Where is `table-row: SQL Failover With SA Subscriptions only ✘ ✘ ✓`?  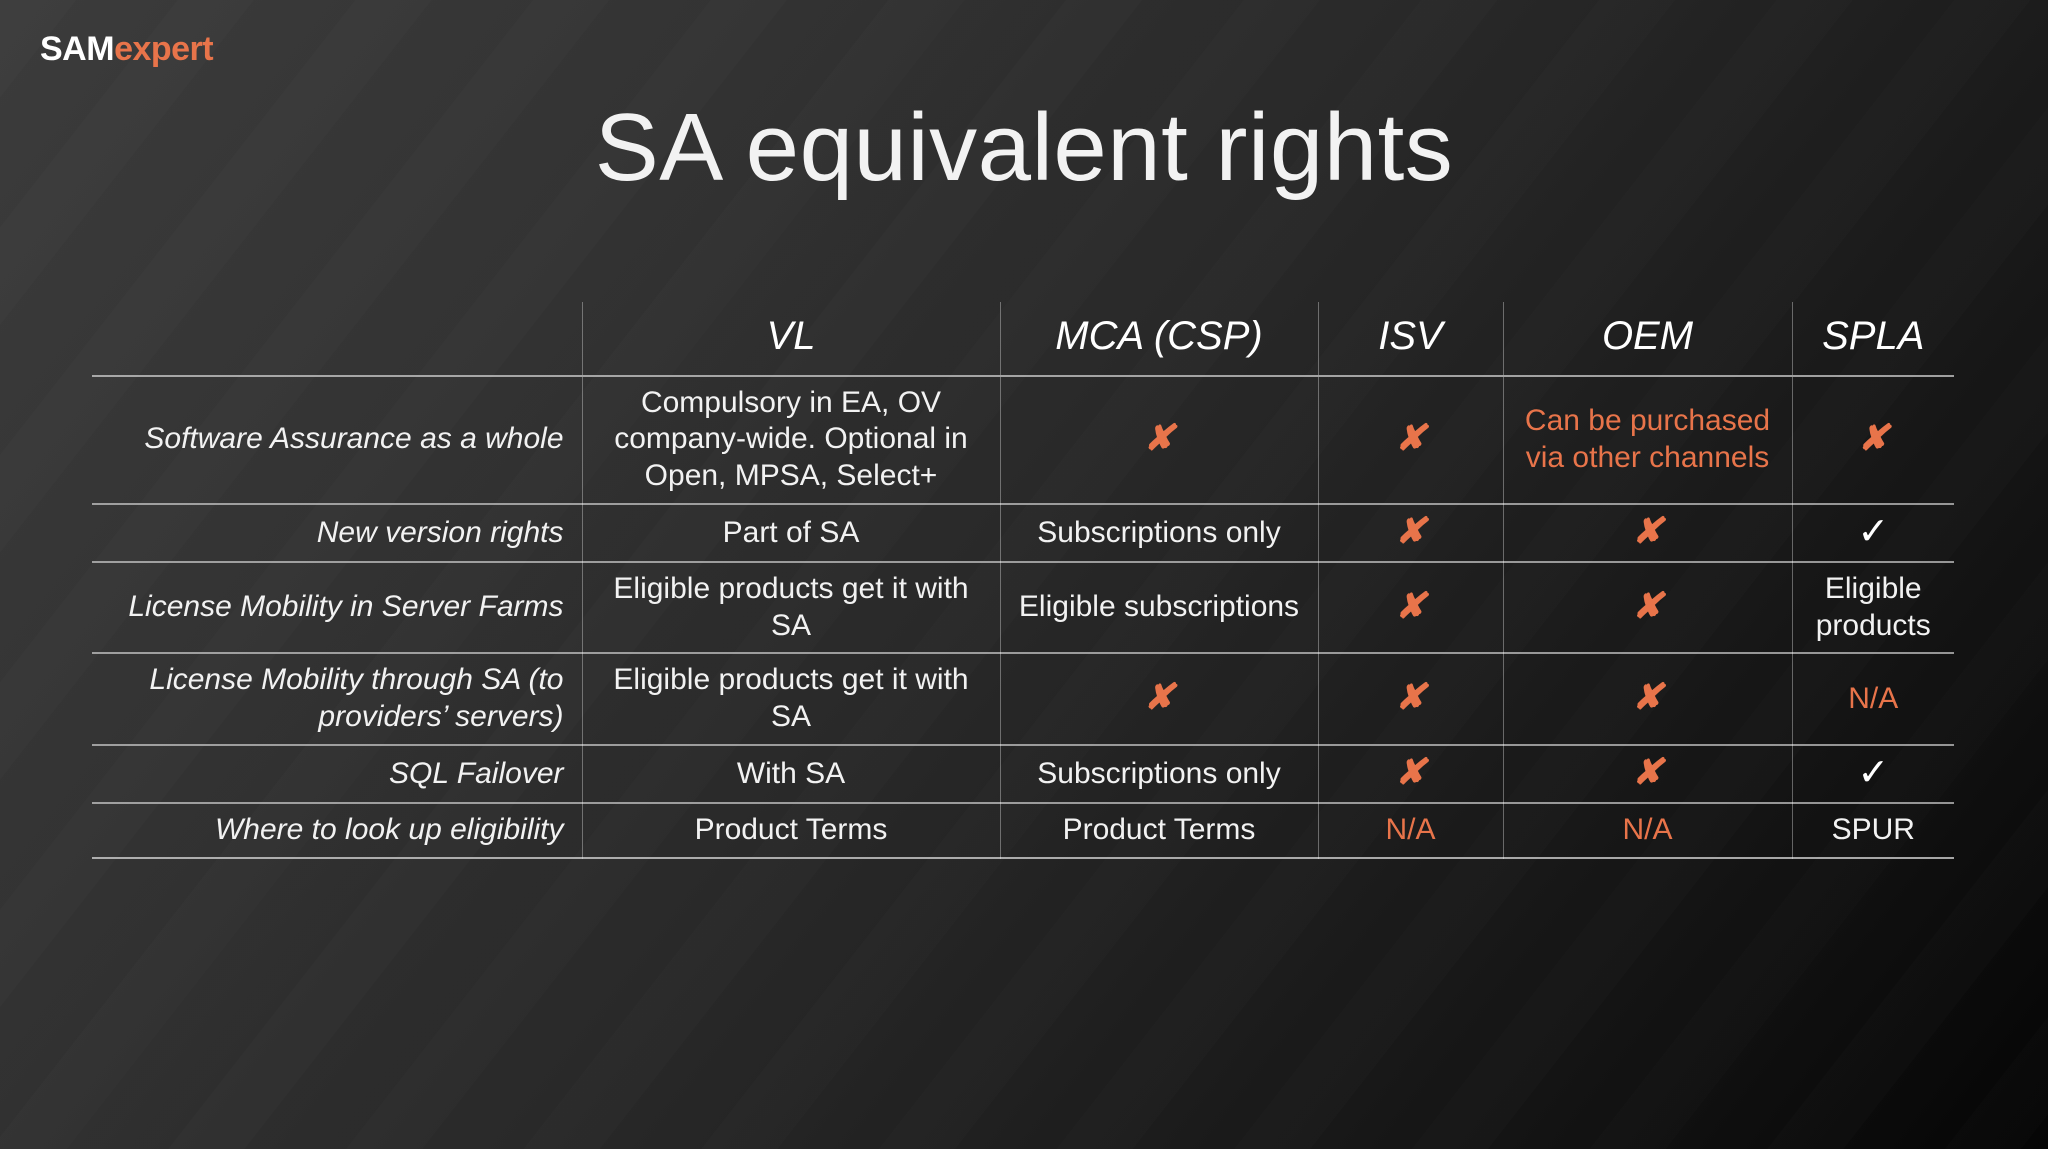 table-row: SQL Failover With SA Subscriptions only ✘ ✘ ✓ is located at coordinates (1023, 774).